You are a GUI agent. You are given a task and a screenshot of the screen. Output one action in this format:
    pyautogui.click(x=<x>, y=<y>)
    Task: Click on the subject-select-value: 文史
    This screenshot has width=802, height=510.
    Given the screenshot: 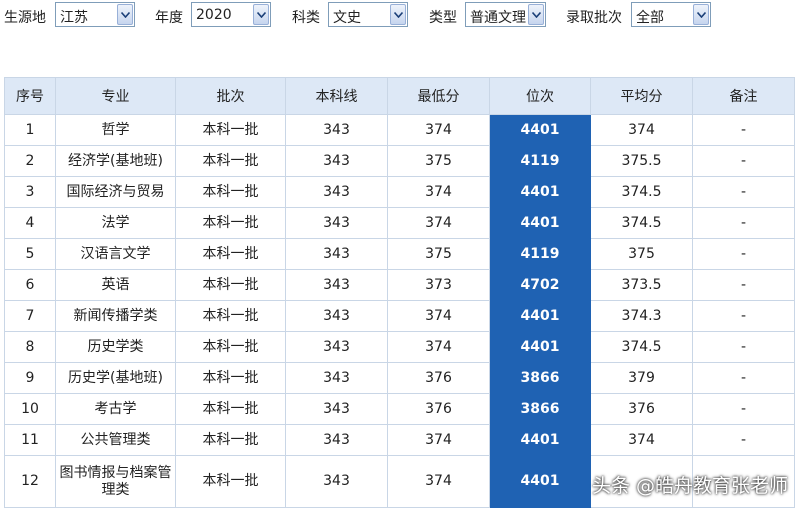 What is the action you would take?
    pyautogui.click(x=347, y=18)
    